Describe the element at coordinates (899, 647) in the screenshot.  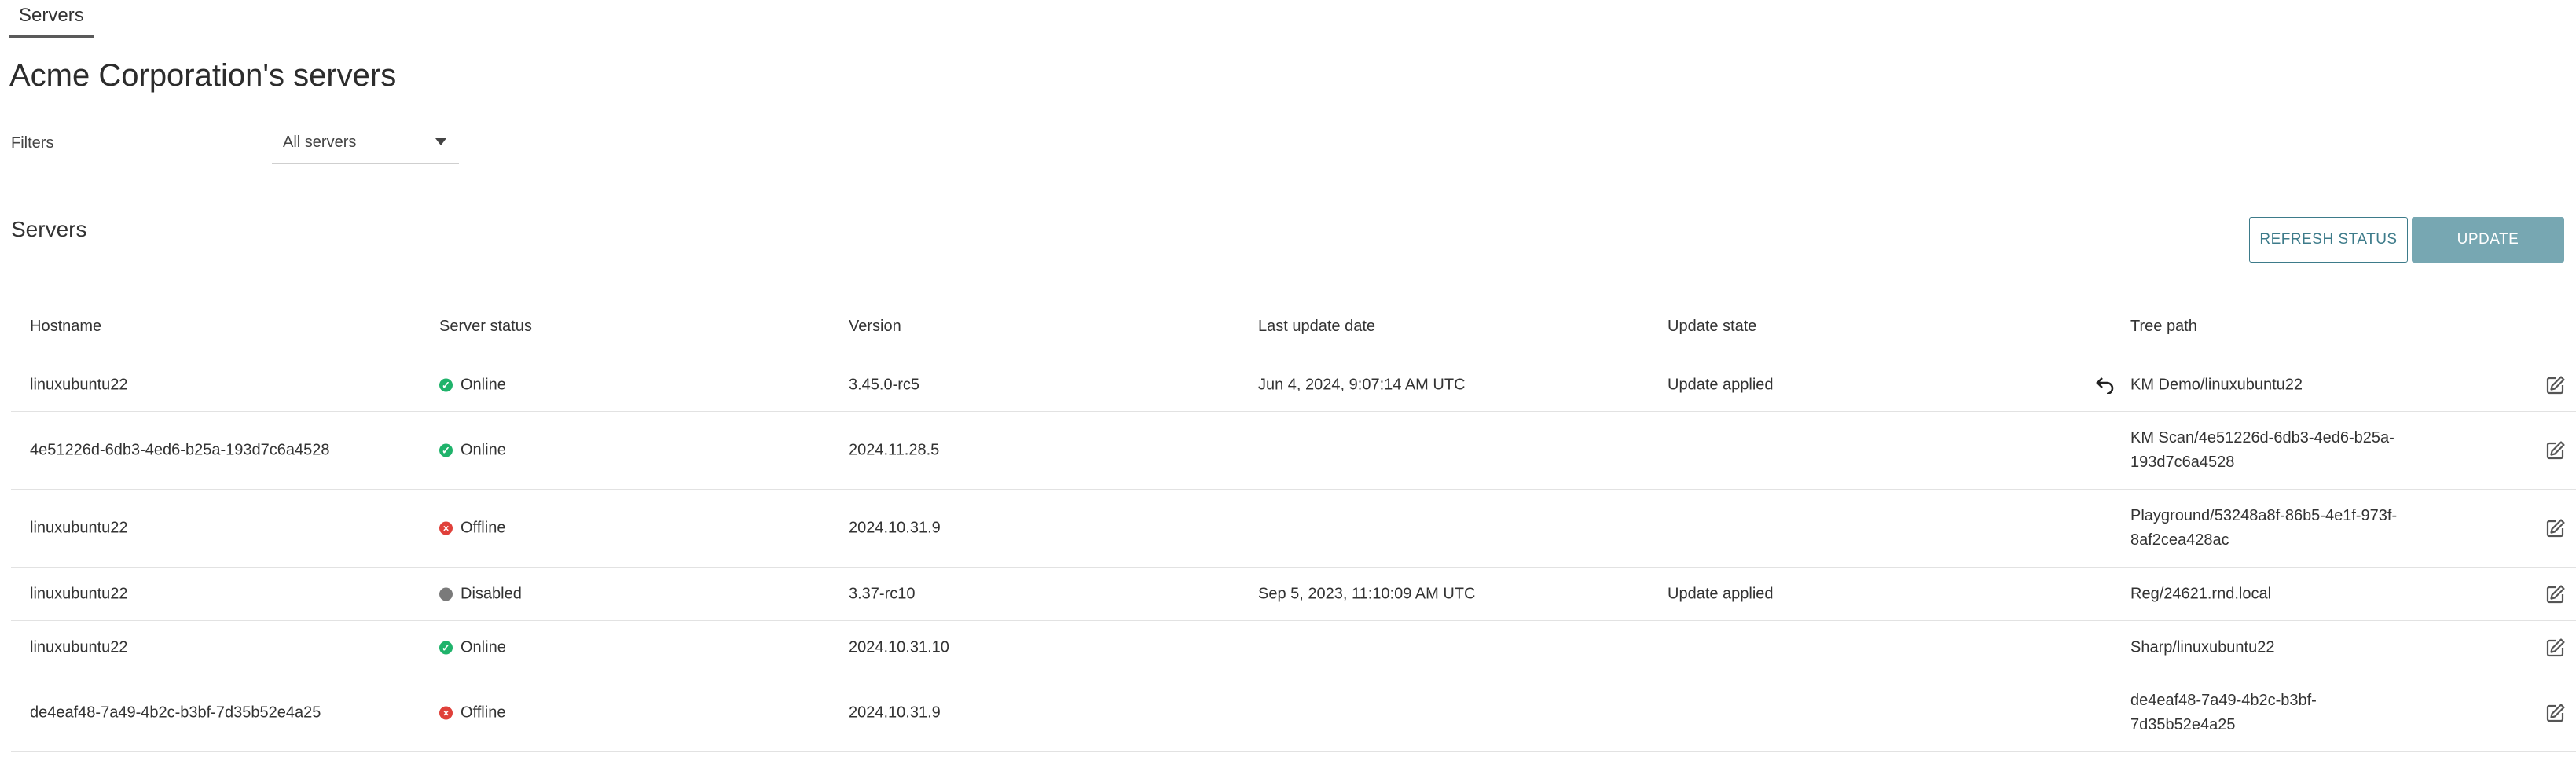
I see `version-cell: 2024.10.31.10` at that location.